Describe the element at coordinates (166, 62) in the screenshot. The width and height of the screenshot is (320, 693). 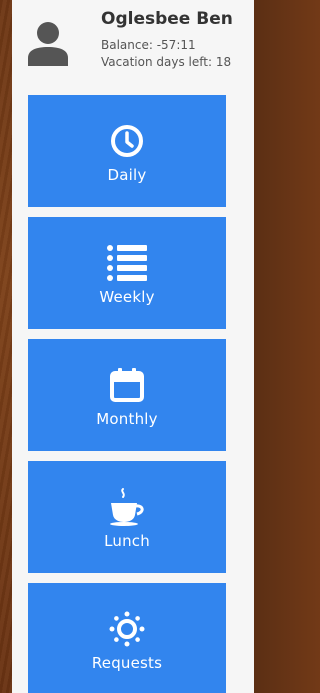
I see `vacation-days-text: Vacation days left: 18` at that location.